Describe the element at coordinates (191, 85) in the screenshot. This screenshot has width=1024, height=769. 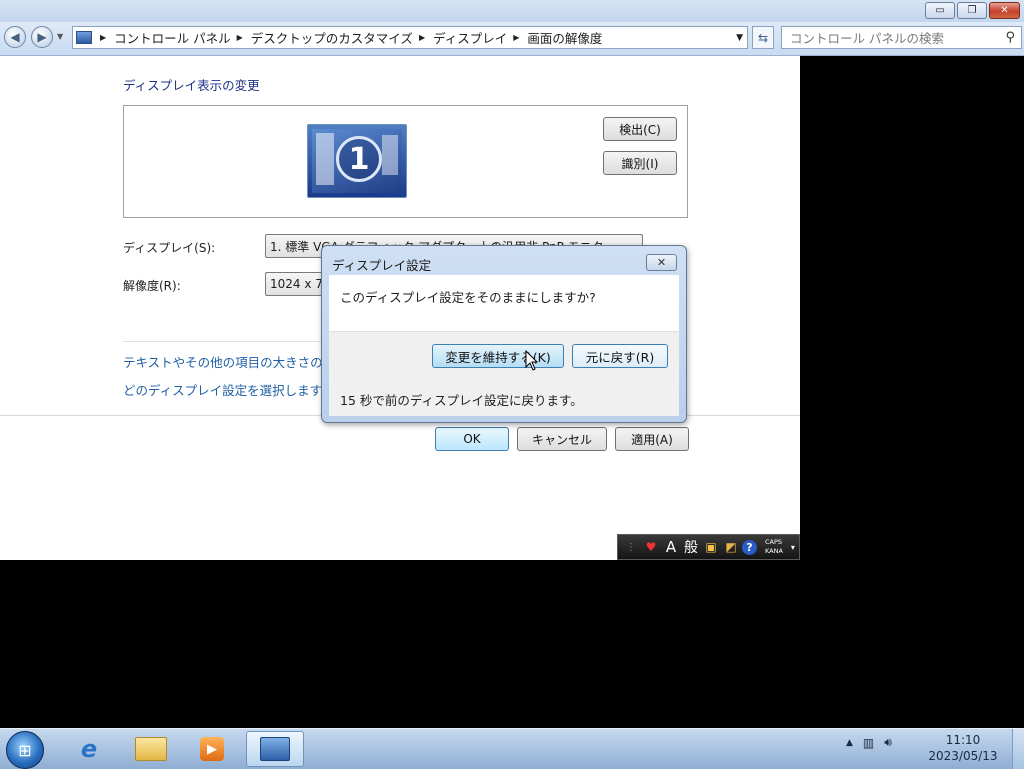
I see `page-title: ディスプレイ表示の変更` at that location.